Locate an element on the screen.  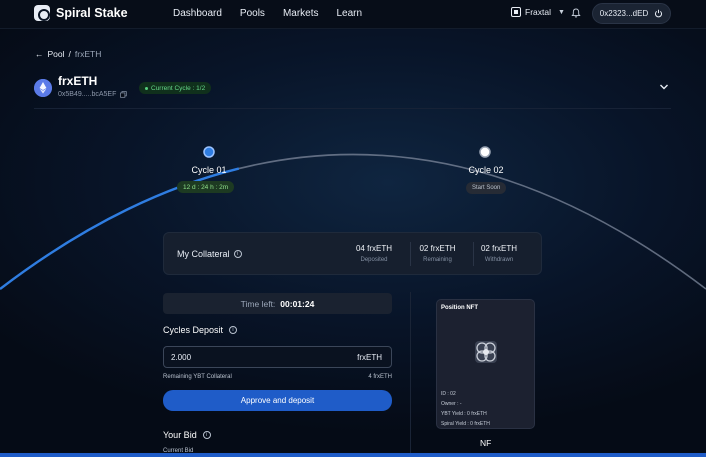
nav-pools: Pools is located at coordinates (252, 13).